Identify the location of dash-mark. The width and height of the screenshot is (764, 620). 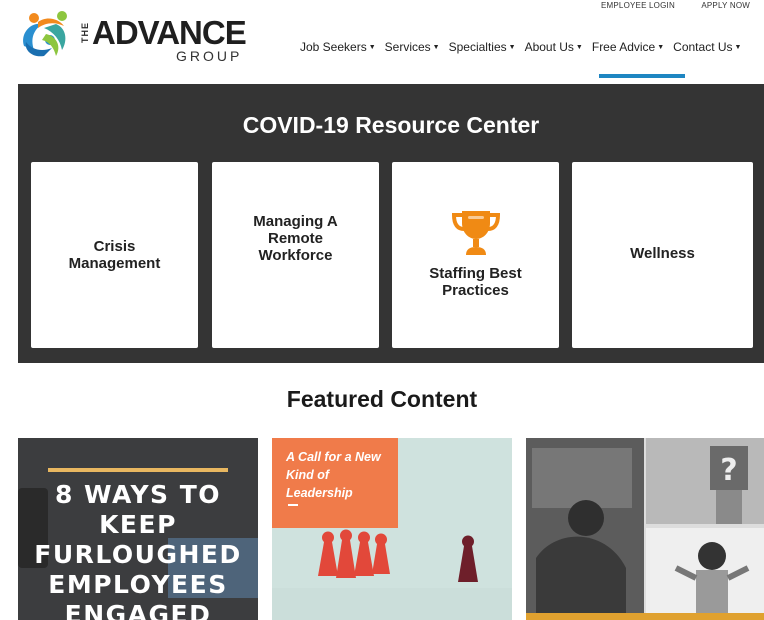
(293, 505).